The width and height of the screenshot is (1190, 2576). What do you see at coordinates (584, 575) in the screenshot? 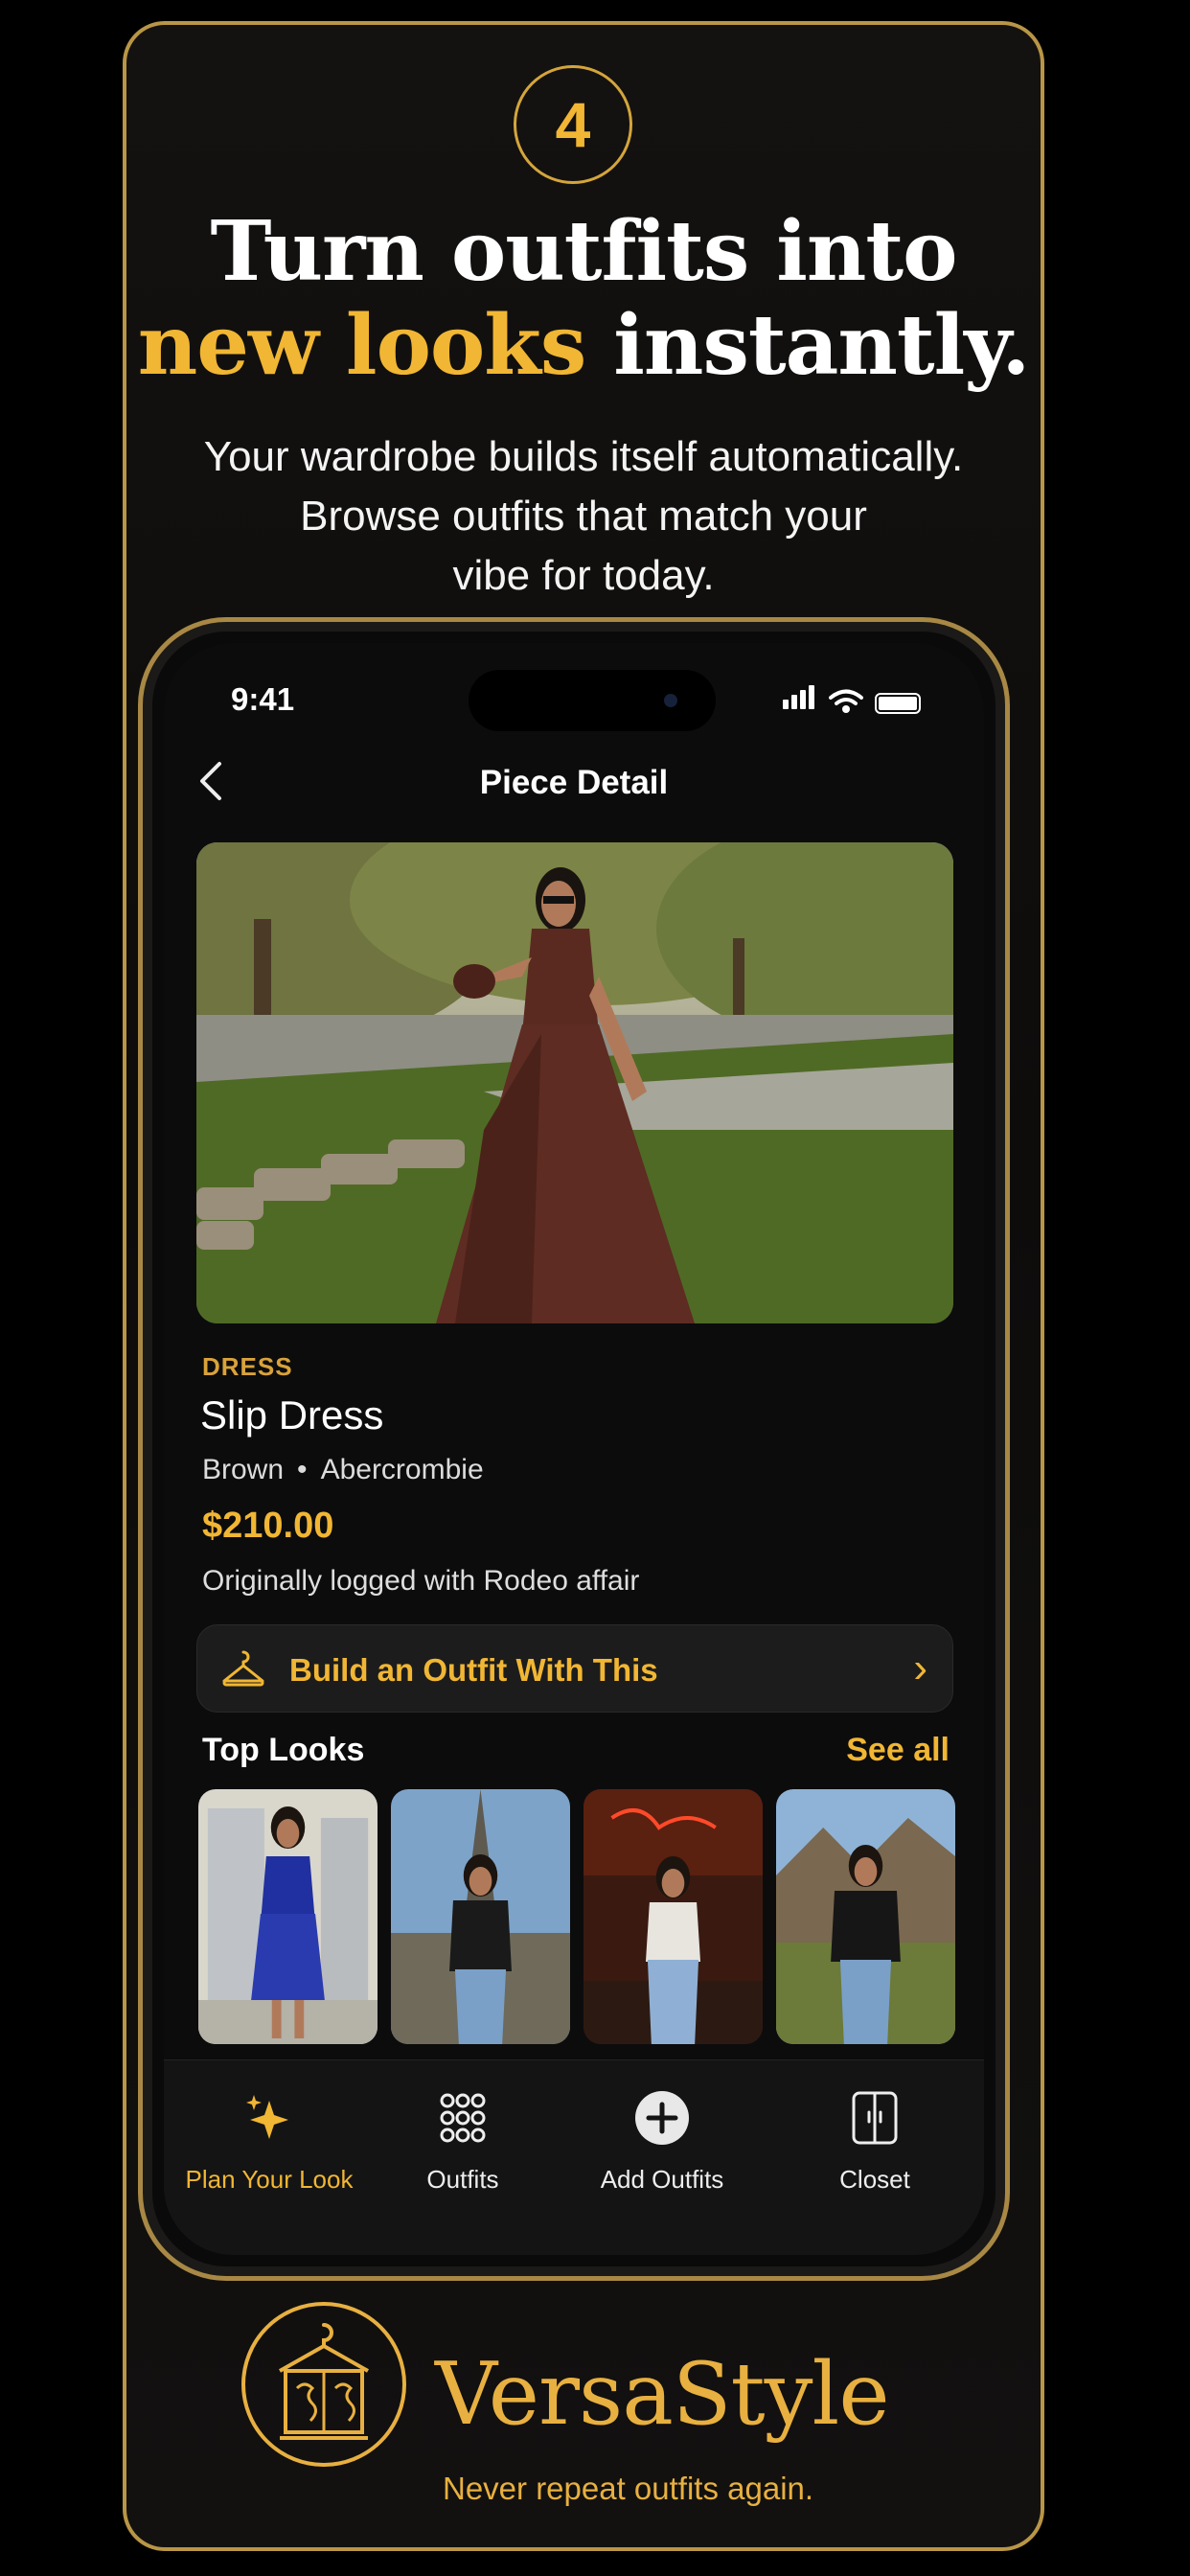
I see `subtext-line3: vibe for today.` at bounding box center [584, 575].